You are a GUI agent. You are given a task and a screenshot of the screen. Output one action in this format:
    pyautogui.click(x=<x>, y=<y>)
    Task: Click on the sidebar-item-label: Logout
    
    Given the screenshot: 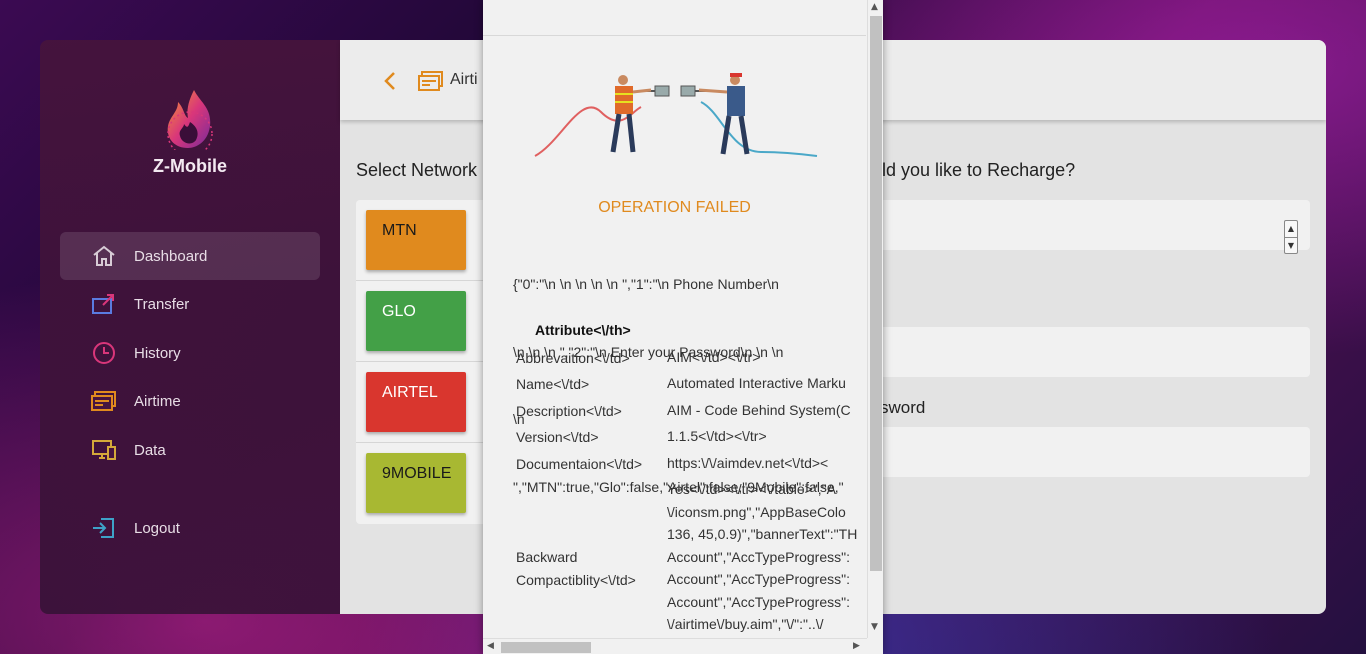 What is the action you would take?
    pyautogui.click(x=157, y=528)
    